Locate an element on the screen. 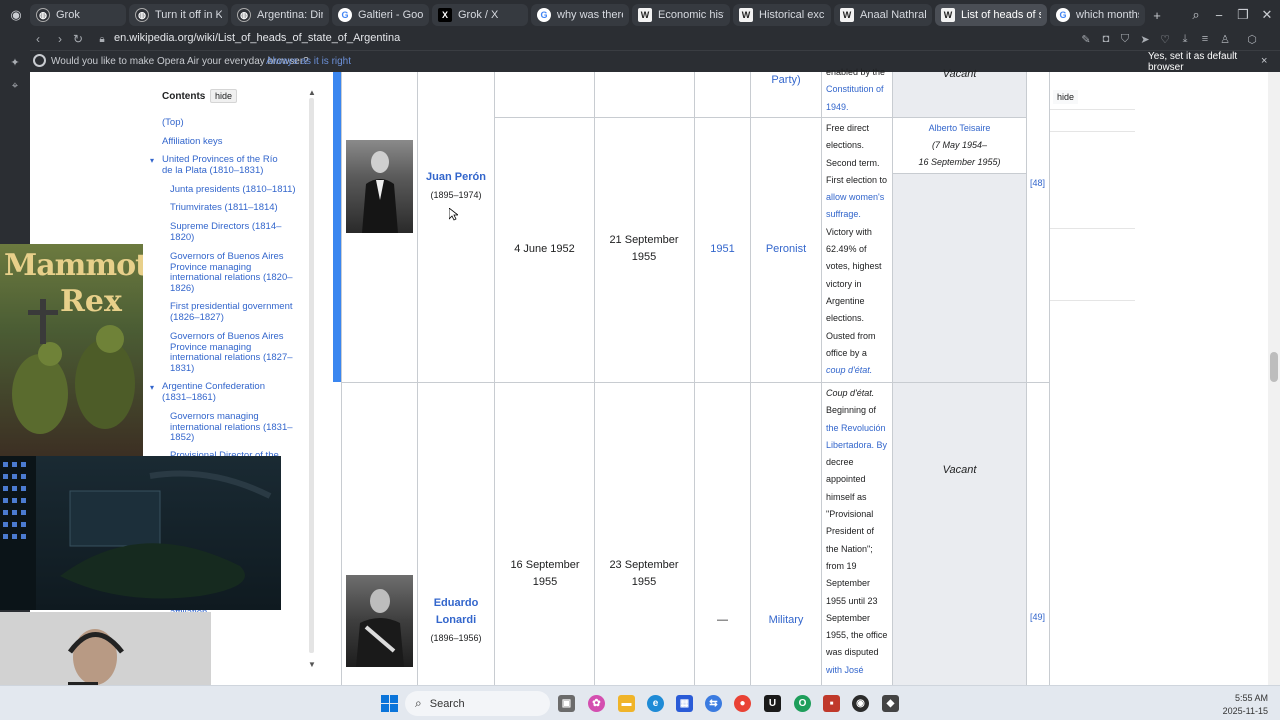  toc-scroll-track is located at coordinates (311, 375).